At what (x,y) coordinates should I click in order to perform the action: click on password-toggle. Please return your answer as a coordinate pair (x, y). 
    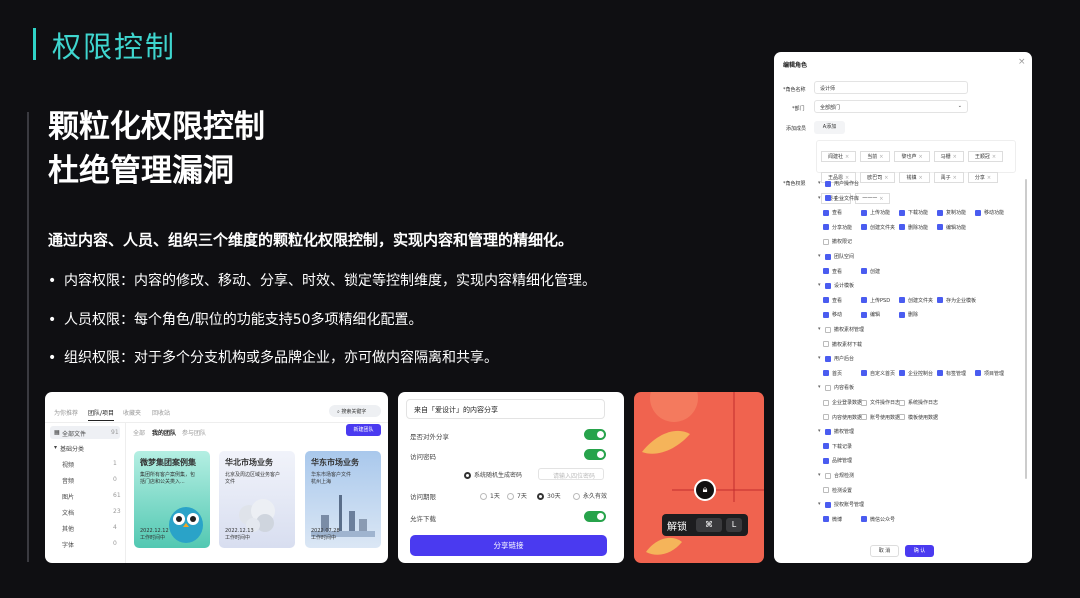
    Looking at the image, I should click on (595, 454).